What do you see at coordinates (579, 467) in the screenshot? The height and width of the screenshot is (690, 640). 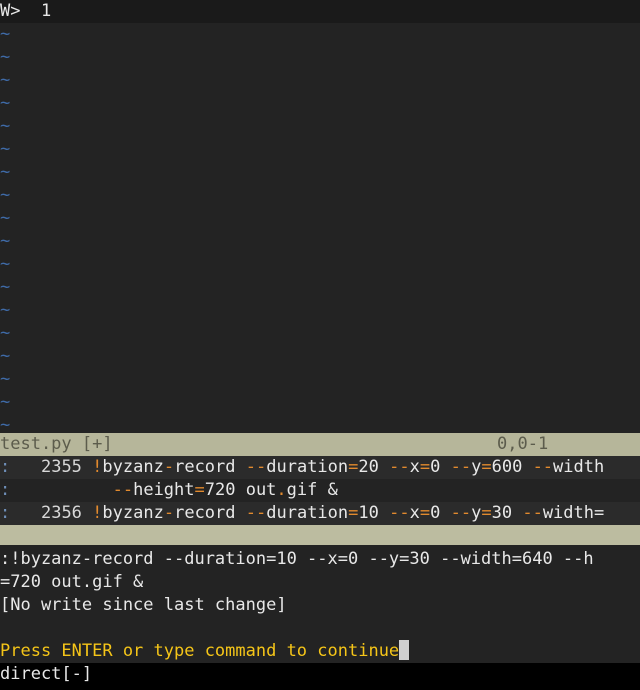 I see `option-name: width` at bounding box center [579, 467].